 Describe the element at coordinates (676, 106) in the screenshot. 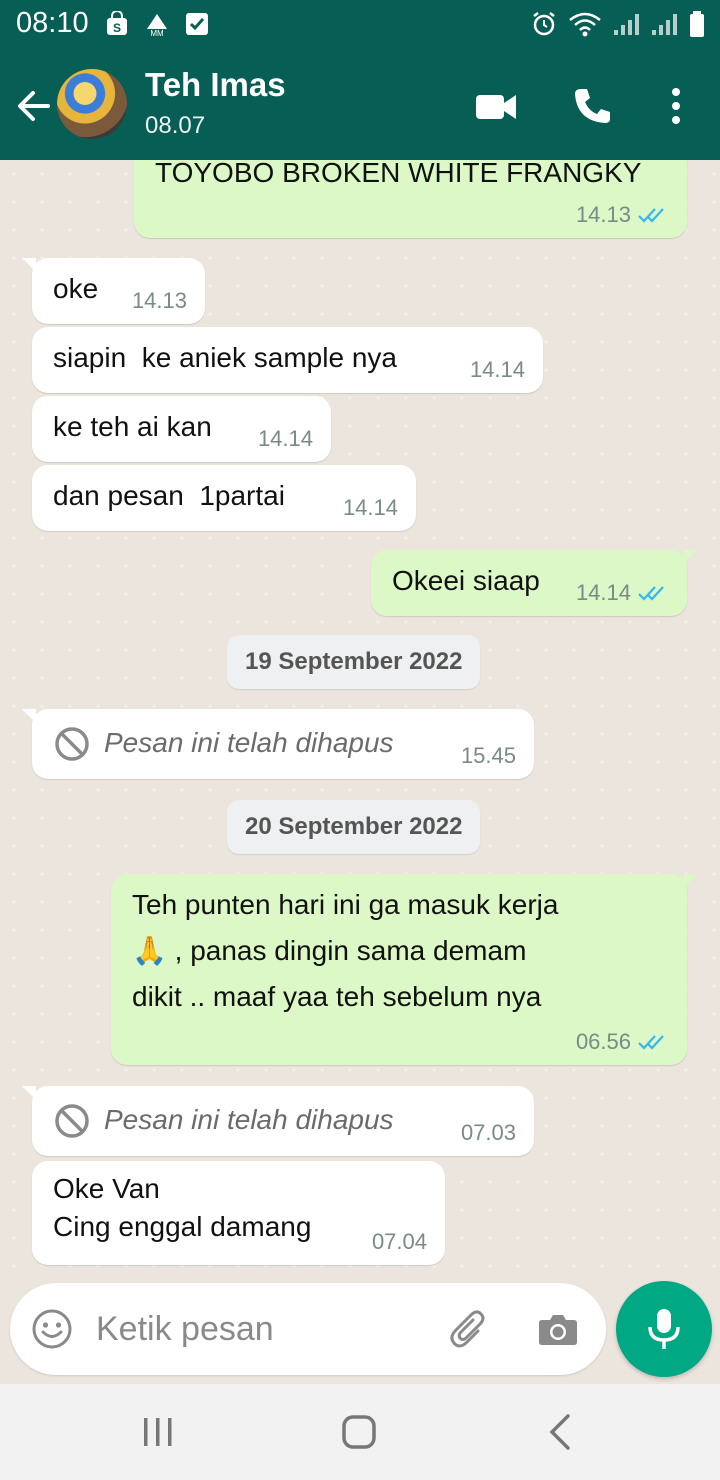

I see `more-vertical-icon` at that location.